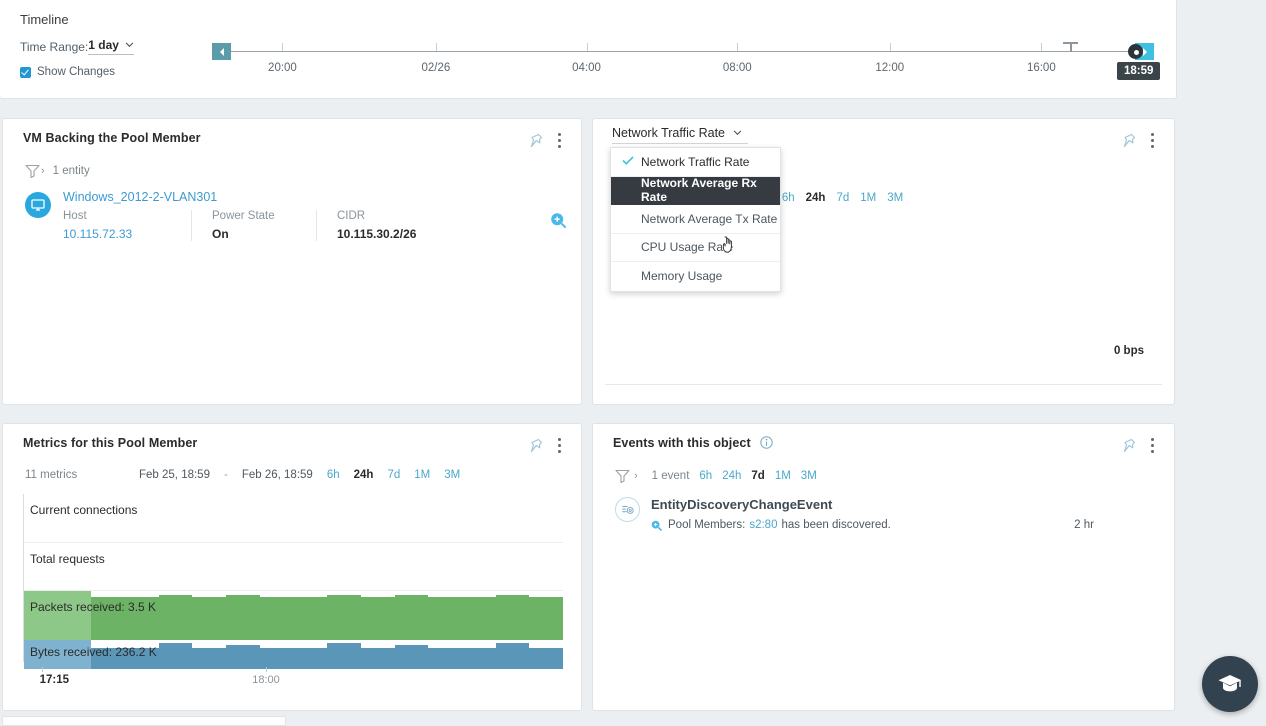  What do you see at coordinates (1221, 361) in the screenshot?
I see `right-gutter` at bounding box center [1221, 361].